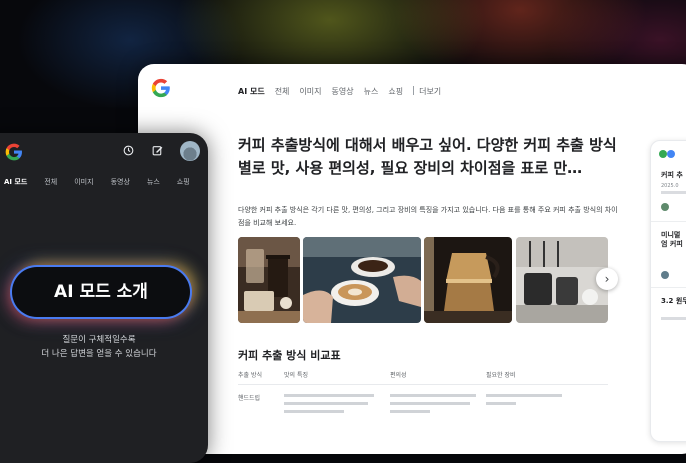 The image size is (686, 463). What do you see at coordinates (99, 347) in the screenshot?
I see `ai-mode-subtitle: 질문이 구체적일수록 더 나은 답변을 얻을 수 있습니다` at bounding box center [99, 347].